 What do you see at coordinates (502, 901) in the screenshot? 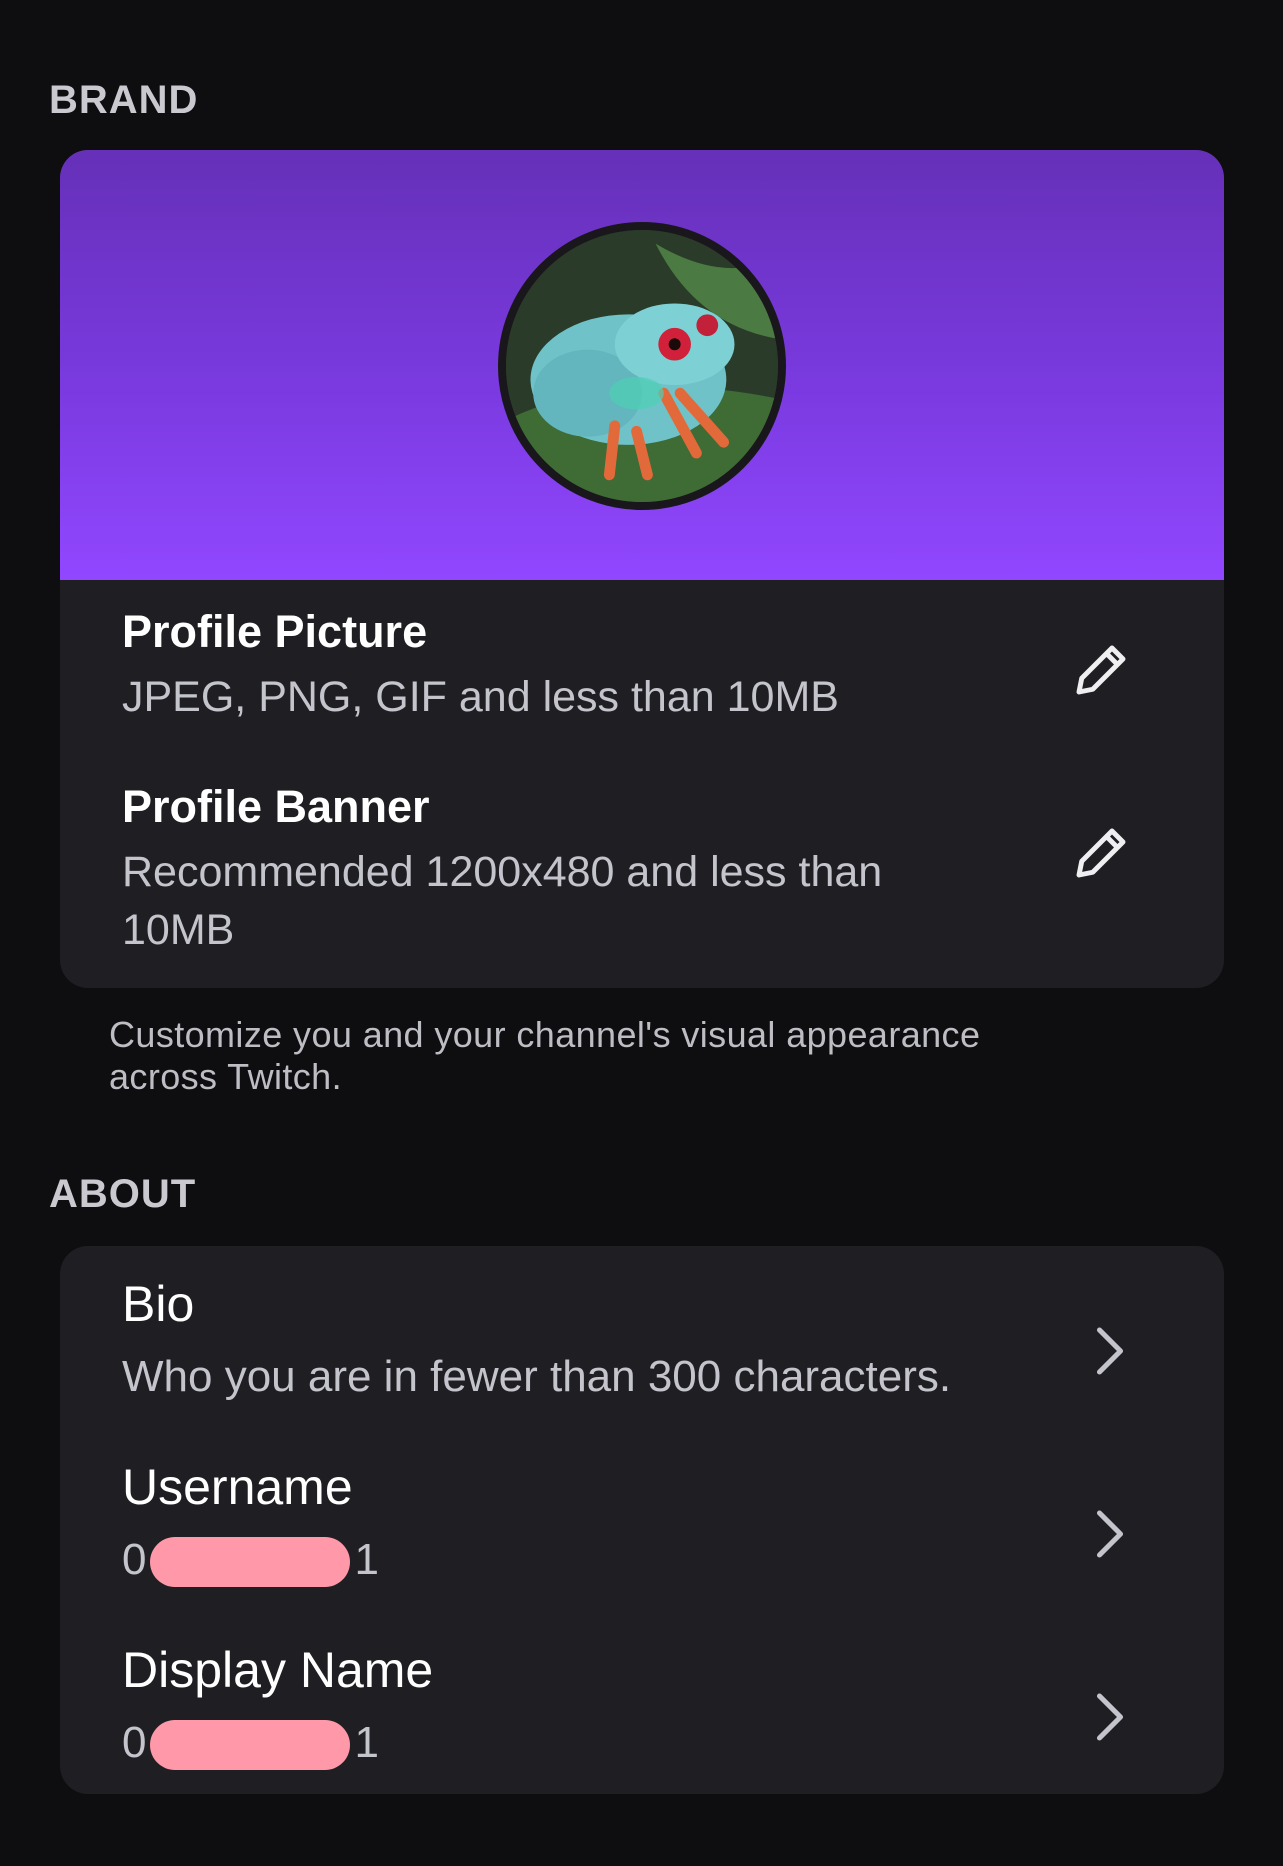
I see `profile-banner-subtitle: Recommended 1200x480 and less than 10MB` at bounding box center [502, 901].